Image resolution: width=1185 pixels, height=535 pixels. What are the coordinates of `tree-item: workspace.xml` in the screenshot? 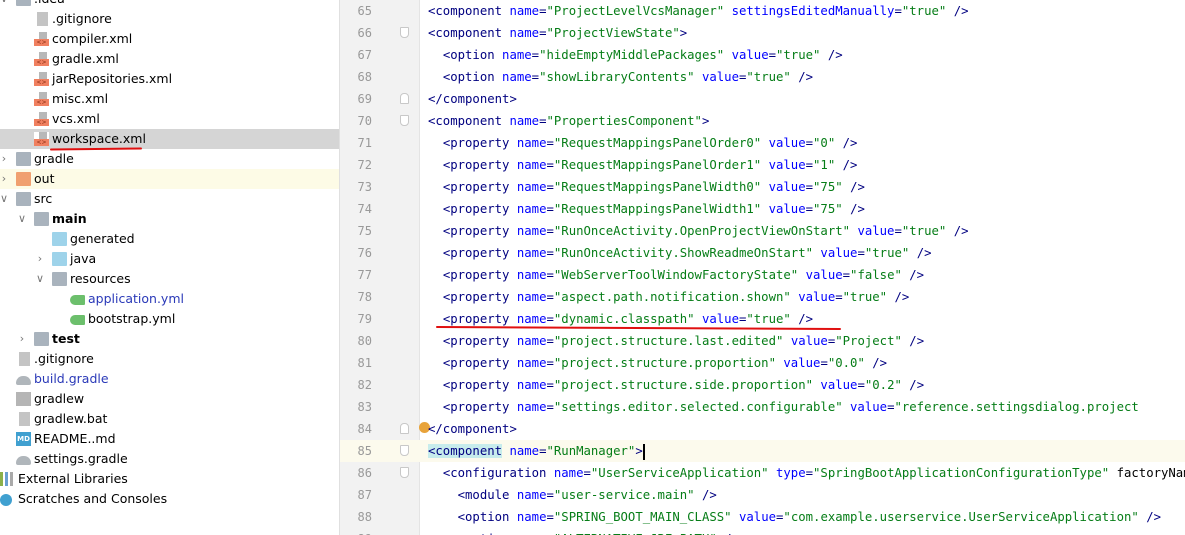 It's located at (169, 139).